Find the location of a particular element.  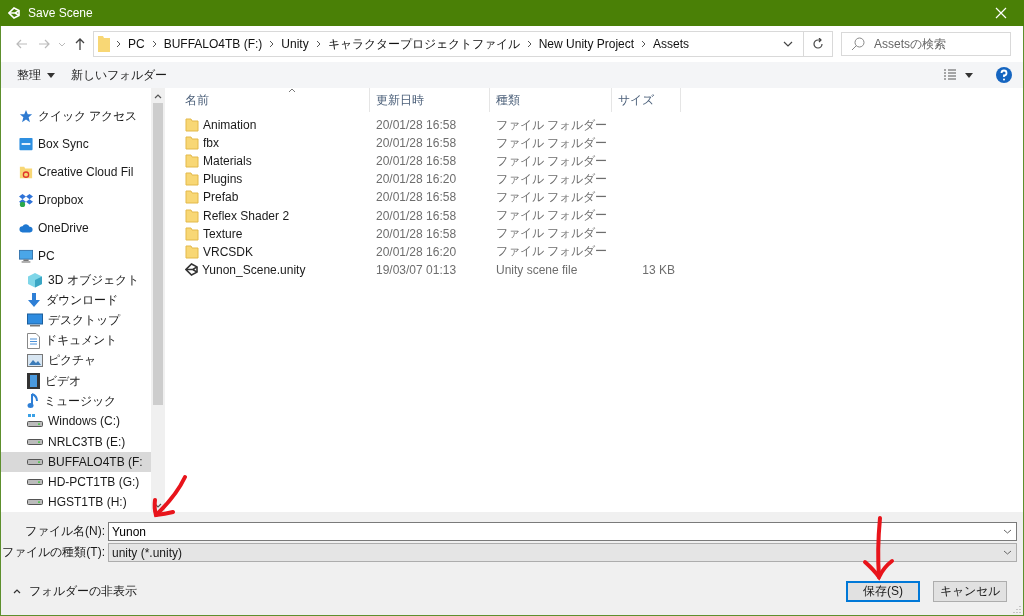

help-button is located at coordinates (1004, 75).